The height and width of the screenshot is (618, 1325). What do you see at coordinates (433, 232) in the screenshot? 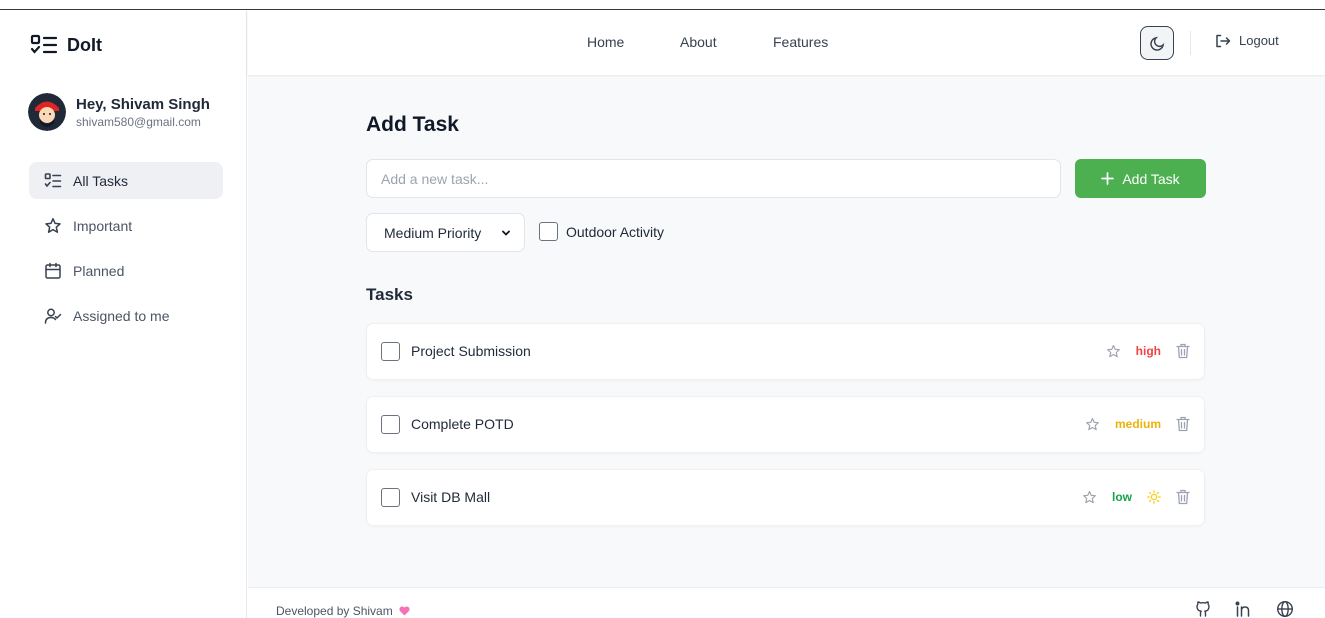
I see `priority-selected-value: Medium Priority` at bounding box center [433, 232].